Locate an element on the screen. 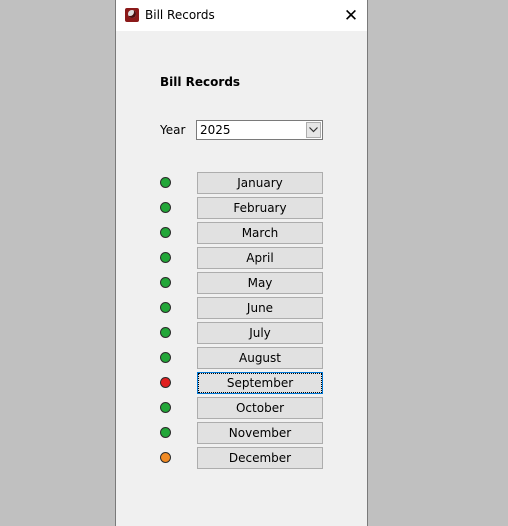 The height and width of the screenshot is (526, 508). month-row: March is located at coordinates (241, 233).